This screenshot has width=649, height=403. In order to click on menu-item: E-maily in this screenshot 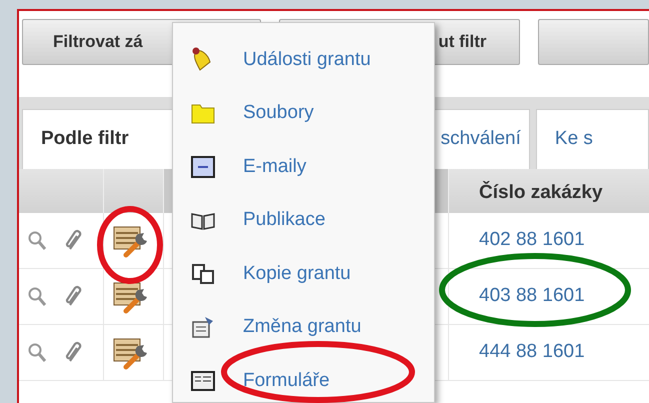, I will do `click(274, 166)`.